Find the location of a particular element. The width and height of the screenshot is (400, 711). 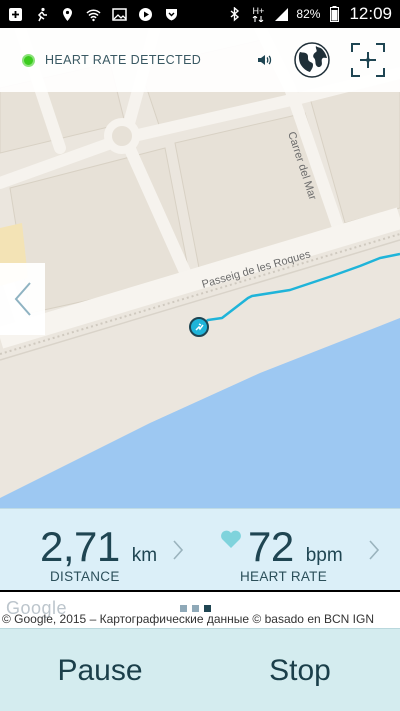

heart-rate-label: HEART RATE is located at coordinates (284, 576).